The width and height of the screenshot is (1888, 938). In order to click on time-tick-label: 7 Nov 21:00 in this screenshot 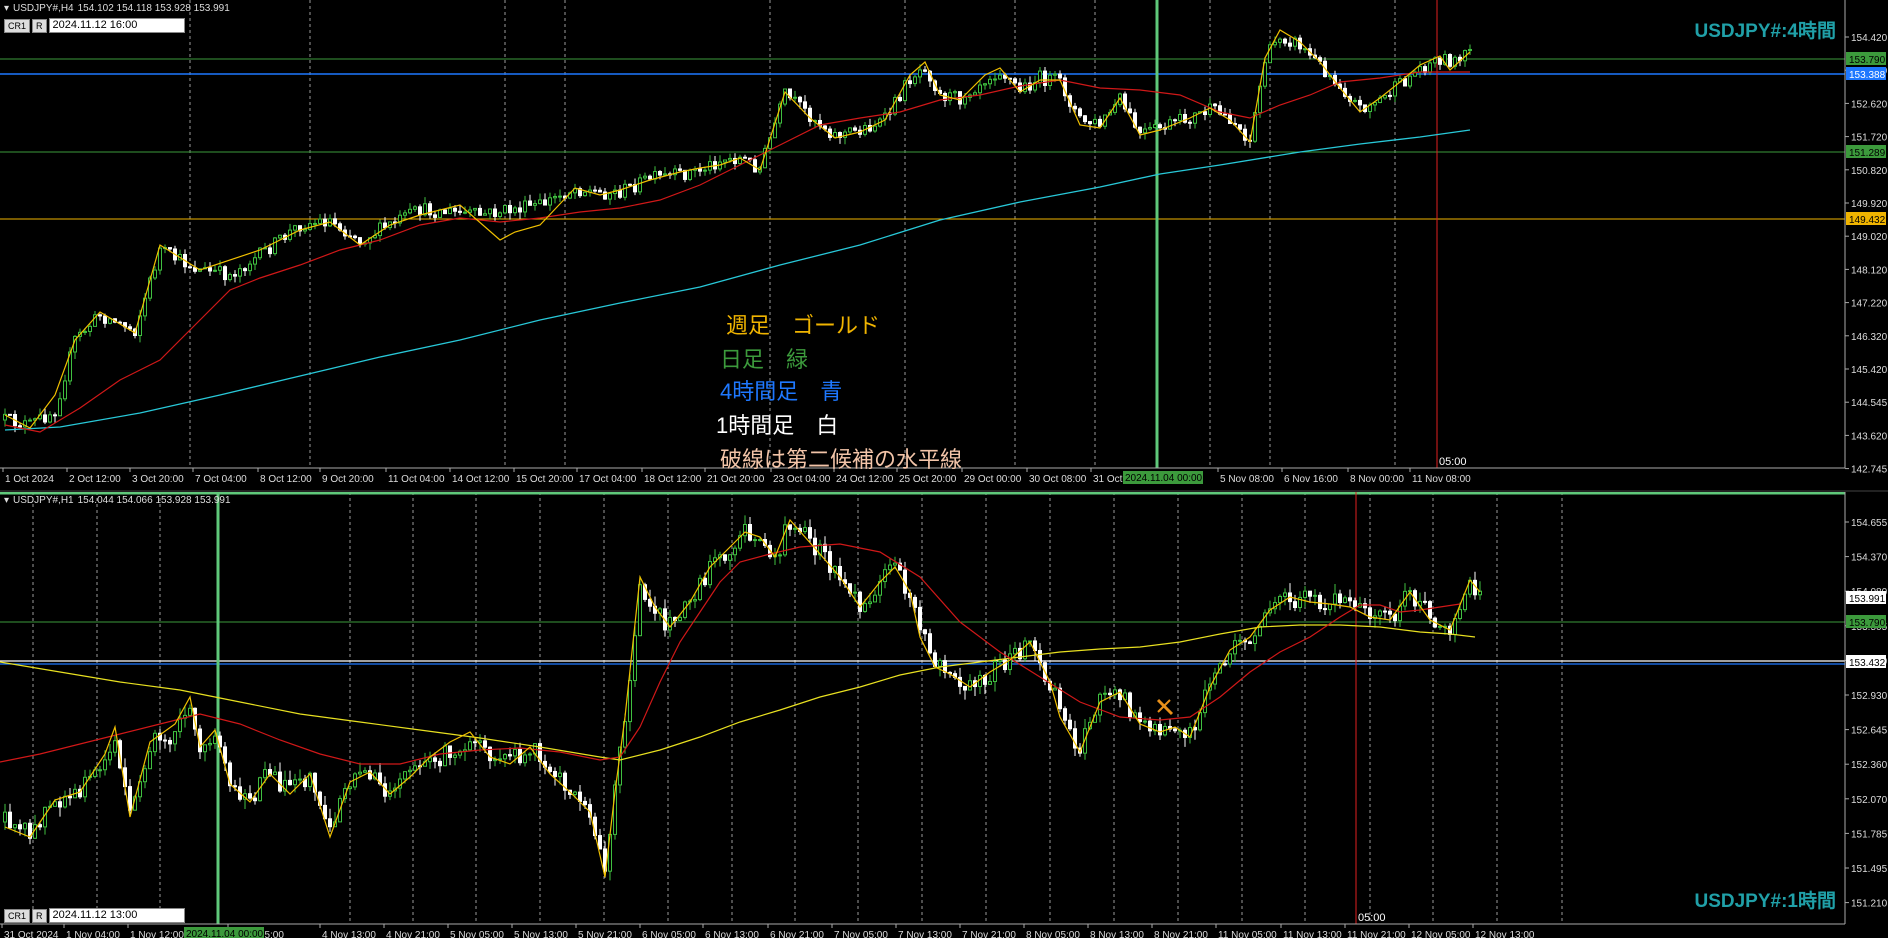, I will do `click(989, 934)`.